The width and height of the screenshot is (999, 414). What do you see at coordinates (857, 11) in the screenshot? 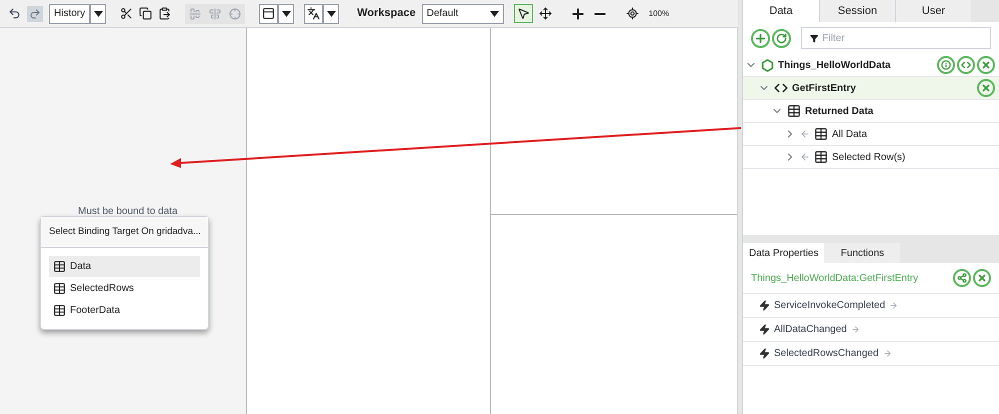
I see `panel-tab: Session` at bounding box center [857, 11].